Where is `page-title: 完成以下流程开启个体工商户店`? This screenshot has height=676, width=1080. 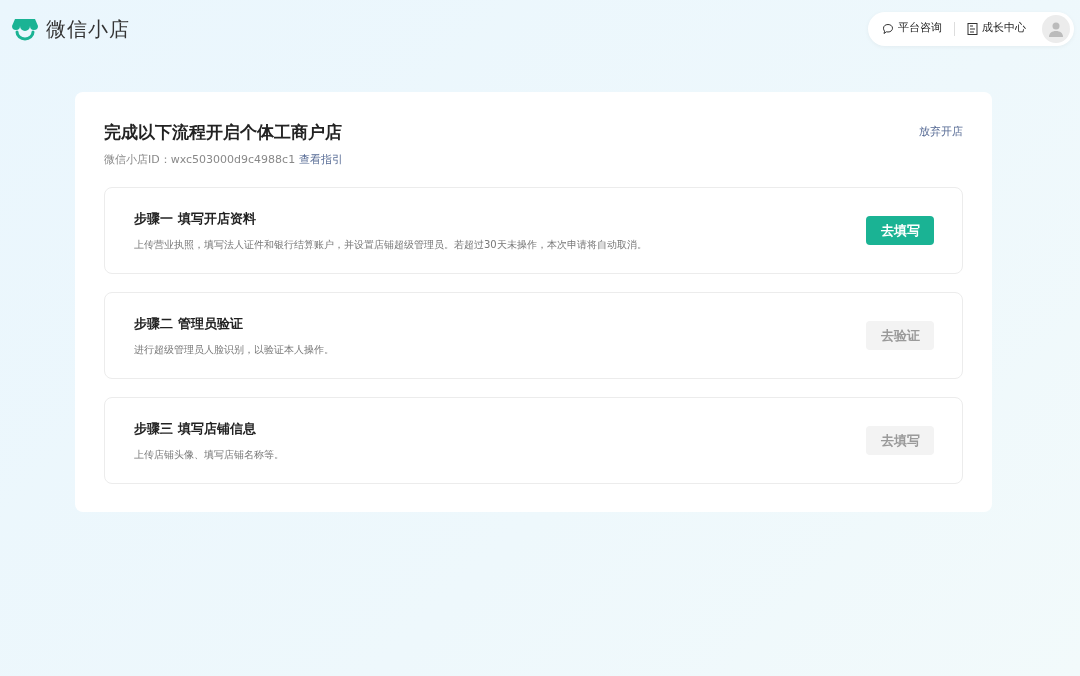 page-title: 完成以下流程开启个体工商户店 is located at coordinates (223, 132).